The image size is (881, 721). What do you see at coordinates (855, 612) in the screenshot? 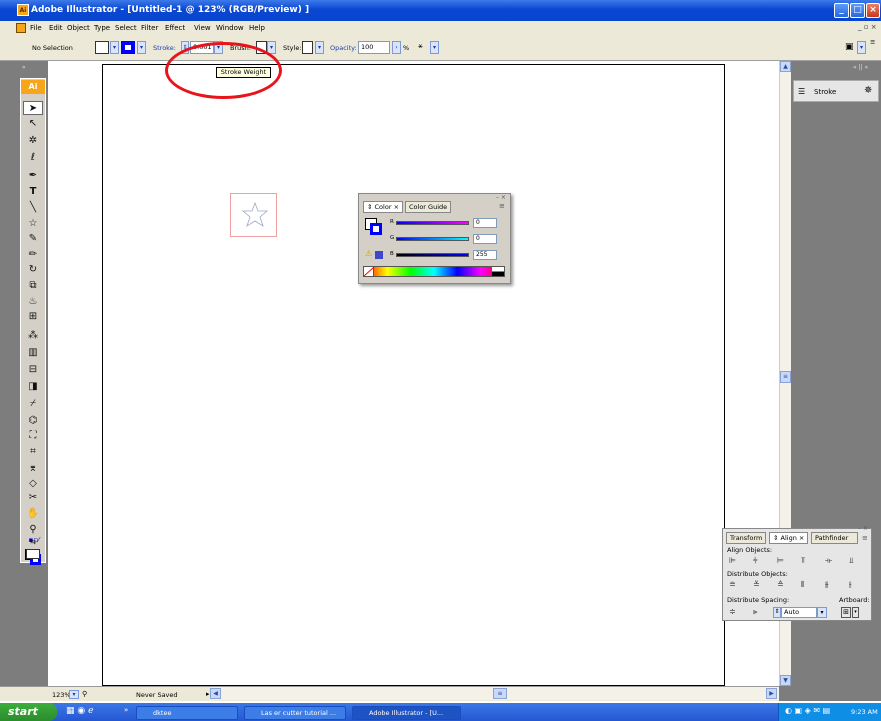
I see `align-to-dropdown: ▾` at bounding box center [855, 612].